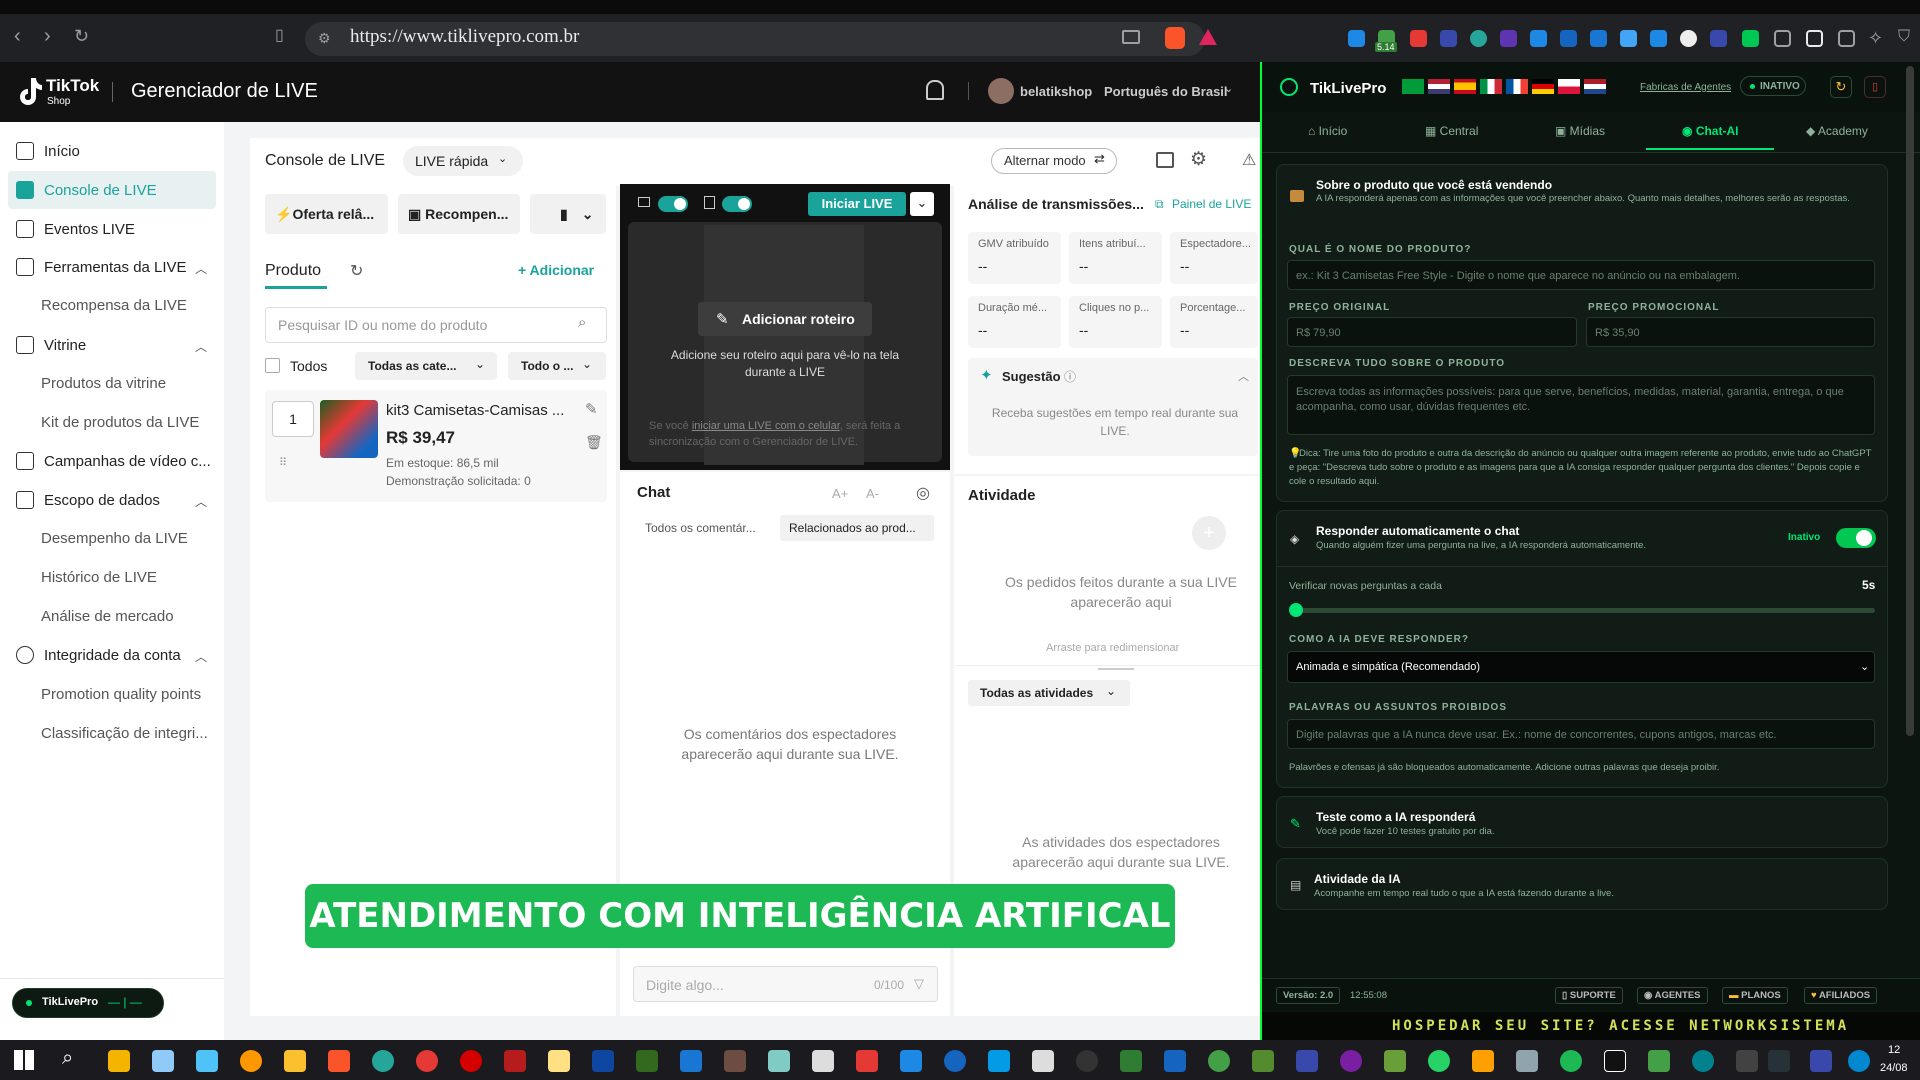 Image resolution: width=1920 pixels, height=1080 pixels. What do you see at coordinates (1448, 38) in the screenshot?
I see `translate-icon` at bounding box center [1448, 38].